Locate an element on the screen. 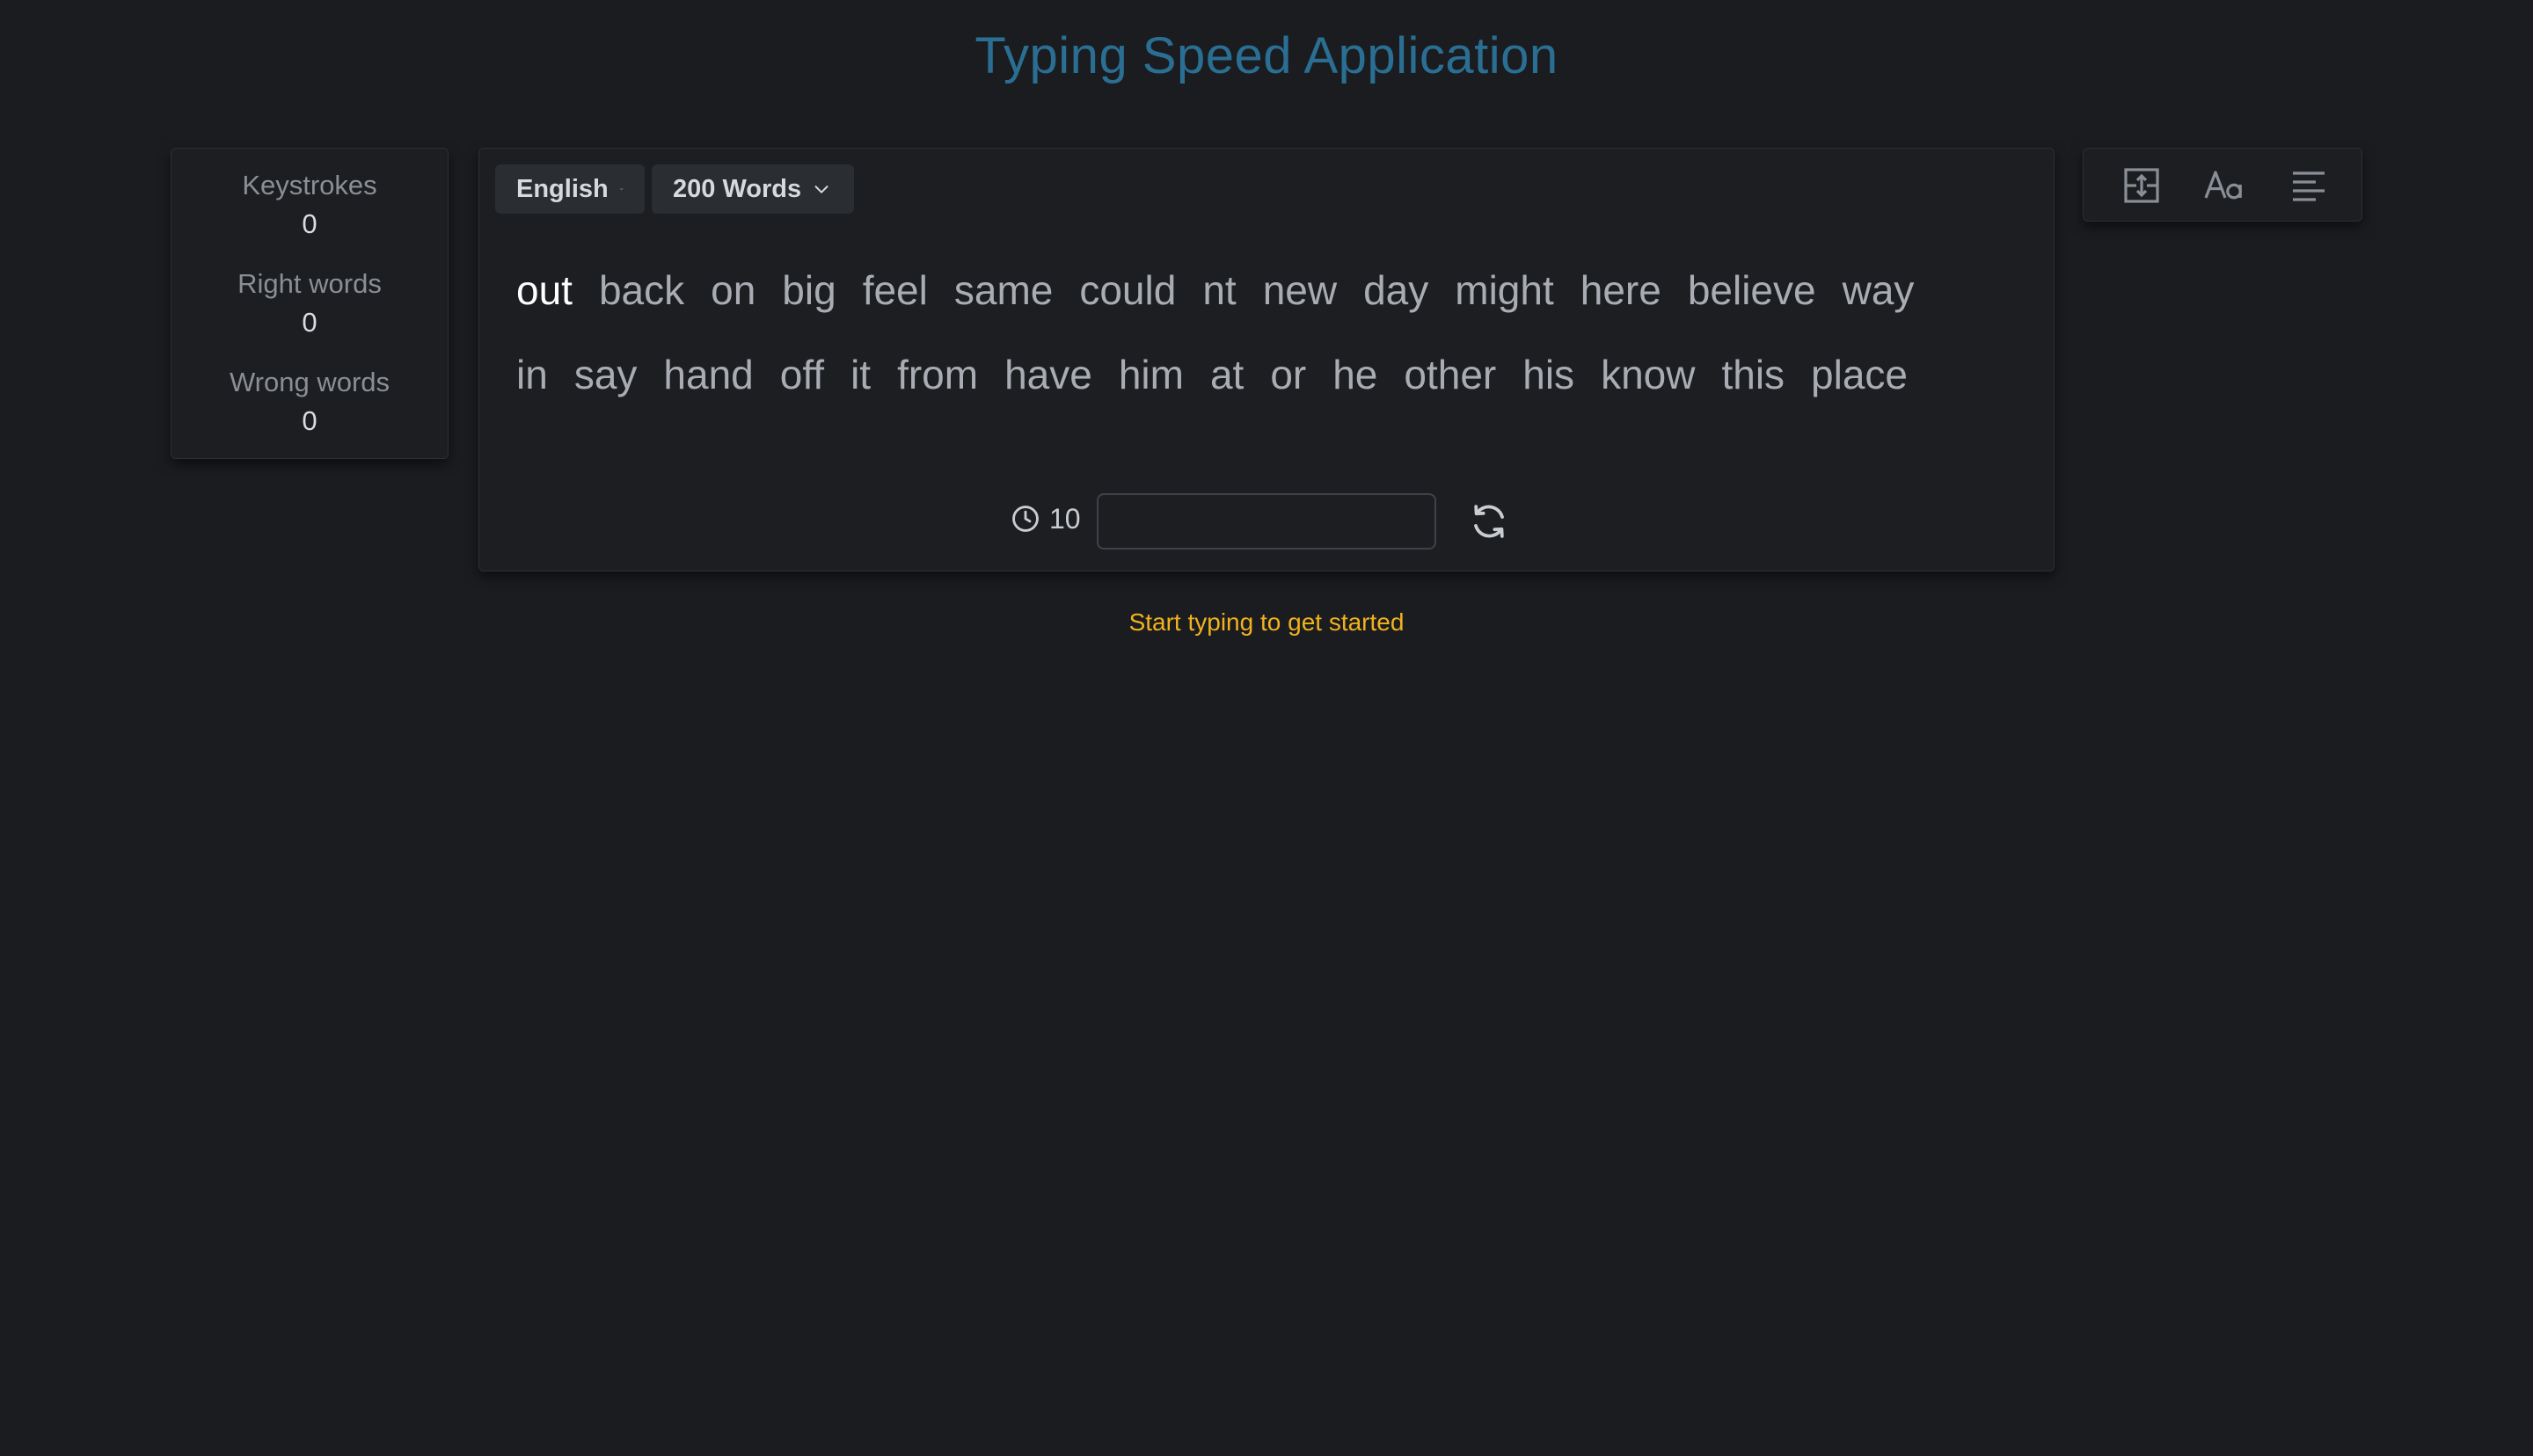  word: back is located at coordinates (642, 290).